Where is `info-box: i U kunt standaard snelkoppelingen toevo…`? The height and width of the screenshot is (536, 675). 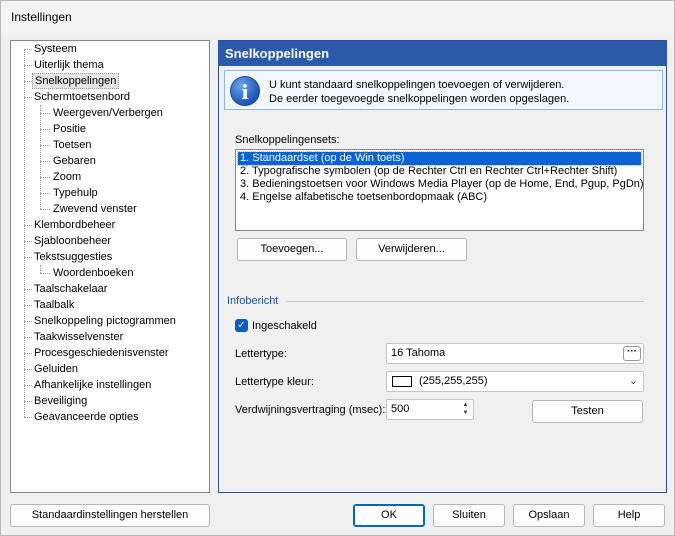 info-box: i U kunt standaard snelkoppelingen toevo… is located at coordinates (443, 90).